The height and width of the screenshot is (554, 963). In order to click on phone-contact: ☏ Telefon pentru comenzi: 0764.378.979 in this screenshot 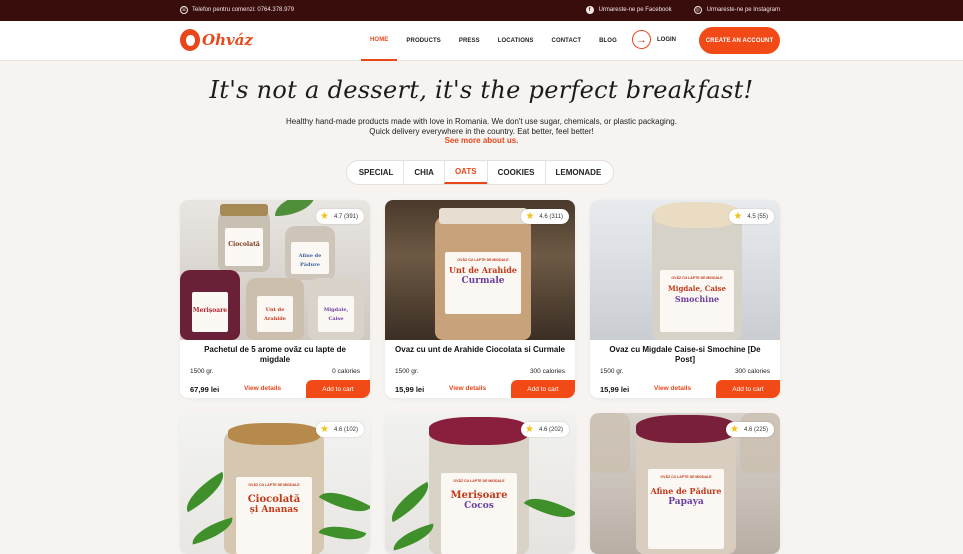, I will do `click(237, 10)`.